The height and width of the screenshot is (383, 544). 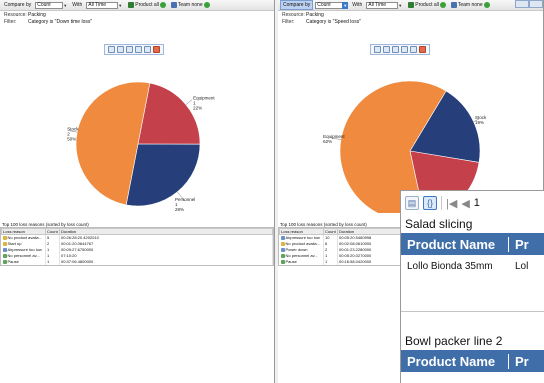 I want to click on window-controls, so click(x=529, y=4).